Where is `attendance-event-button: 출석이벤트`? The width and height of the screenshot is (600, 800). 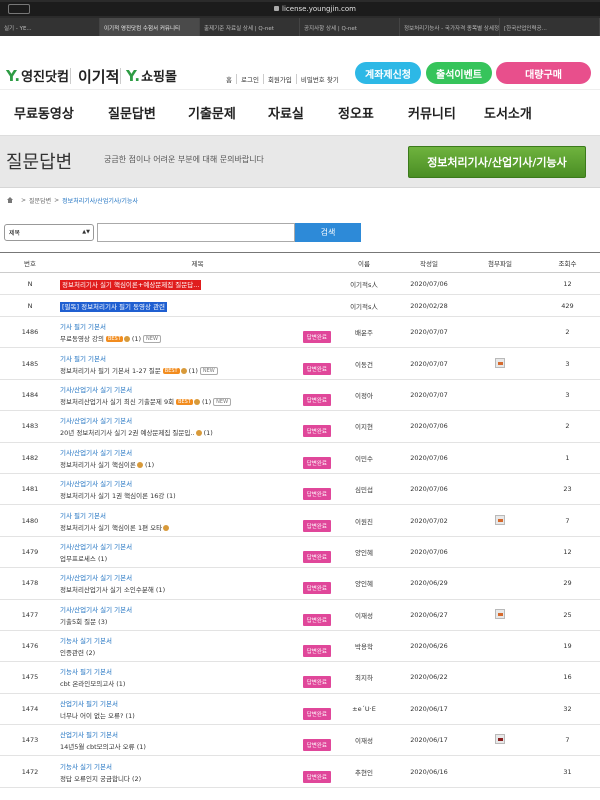 attendance-event-button: 출석이벤트 is located at coordinates (459, 73).